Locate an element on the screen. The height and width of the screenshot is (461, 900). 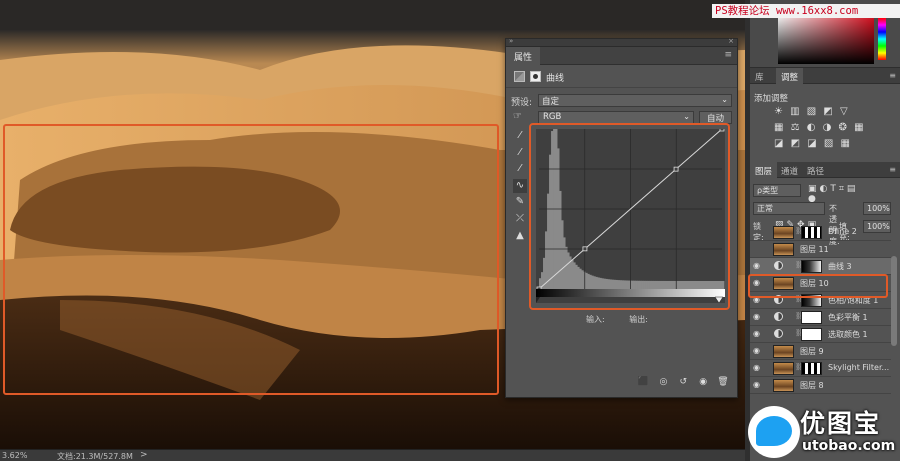
layer-name: 色彩平衡 1 is located at coordinates (848, 317).